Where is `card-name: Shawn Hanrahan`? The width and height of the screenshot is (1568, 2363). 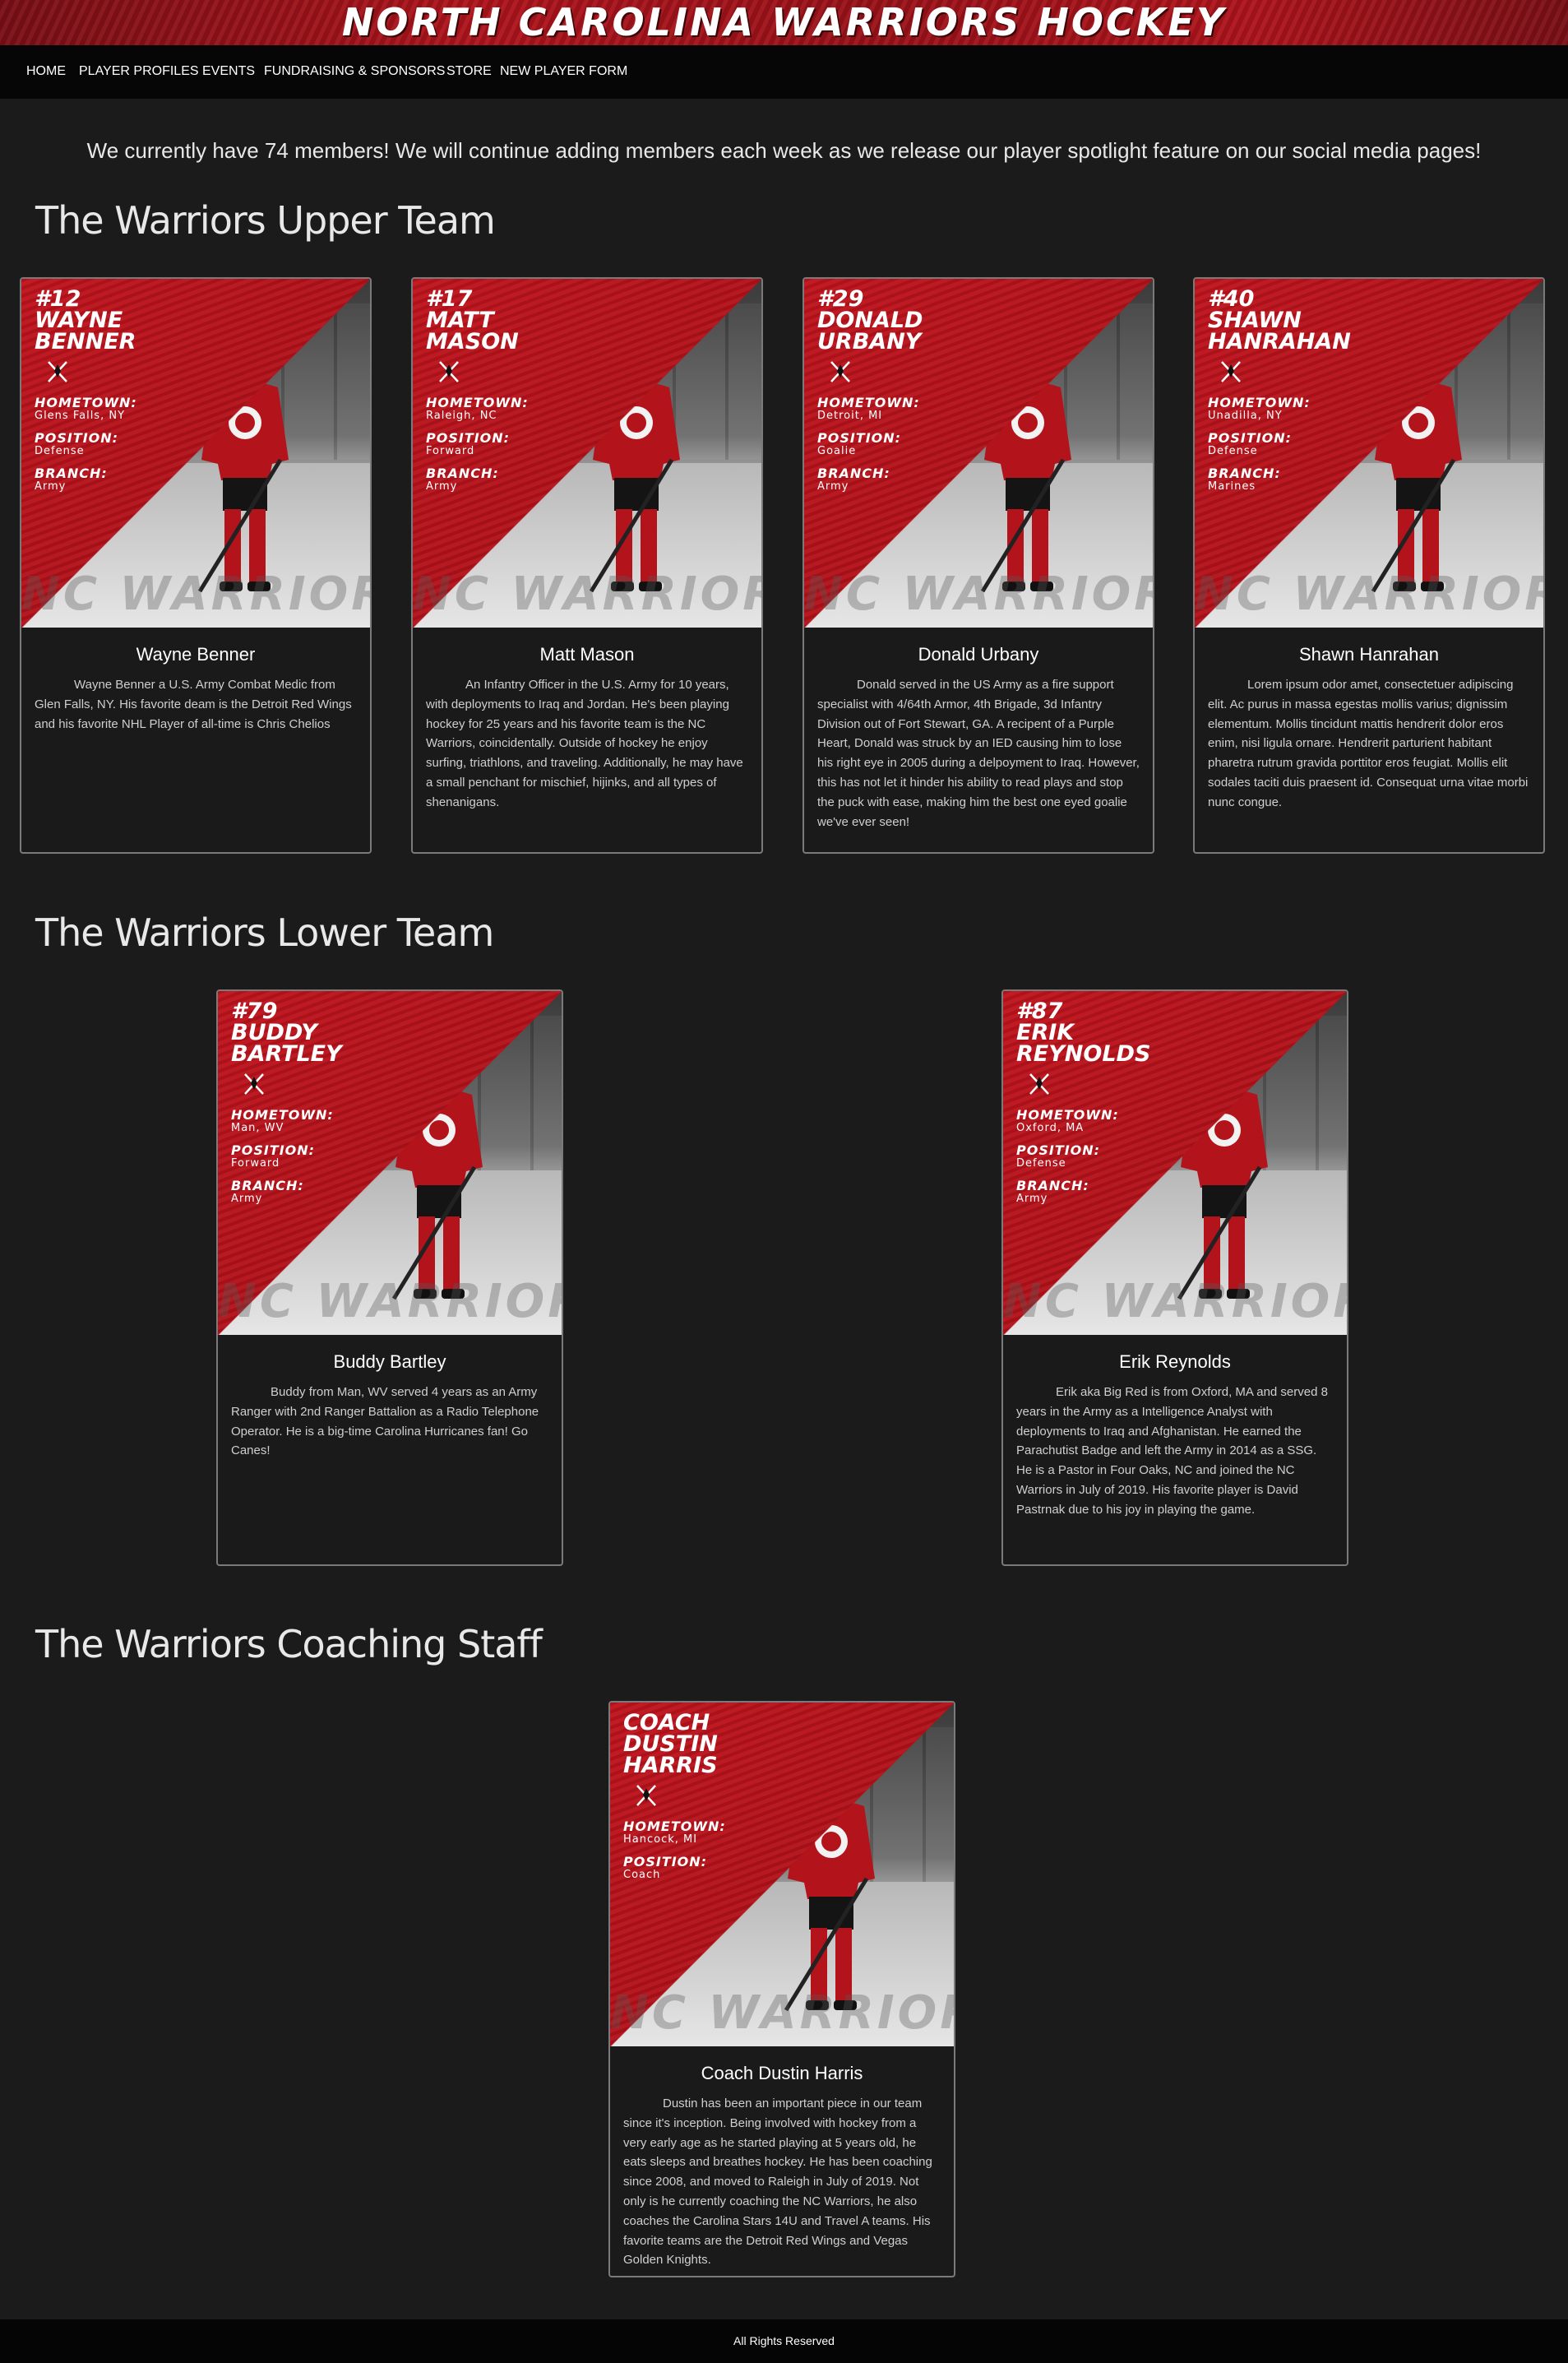 card-name: Shawn Hanrahan is located at coordinates (1368, 654).